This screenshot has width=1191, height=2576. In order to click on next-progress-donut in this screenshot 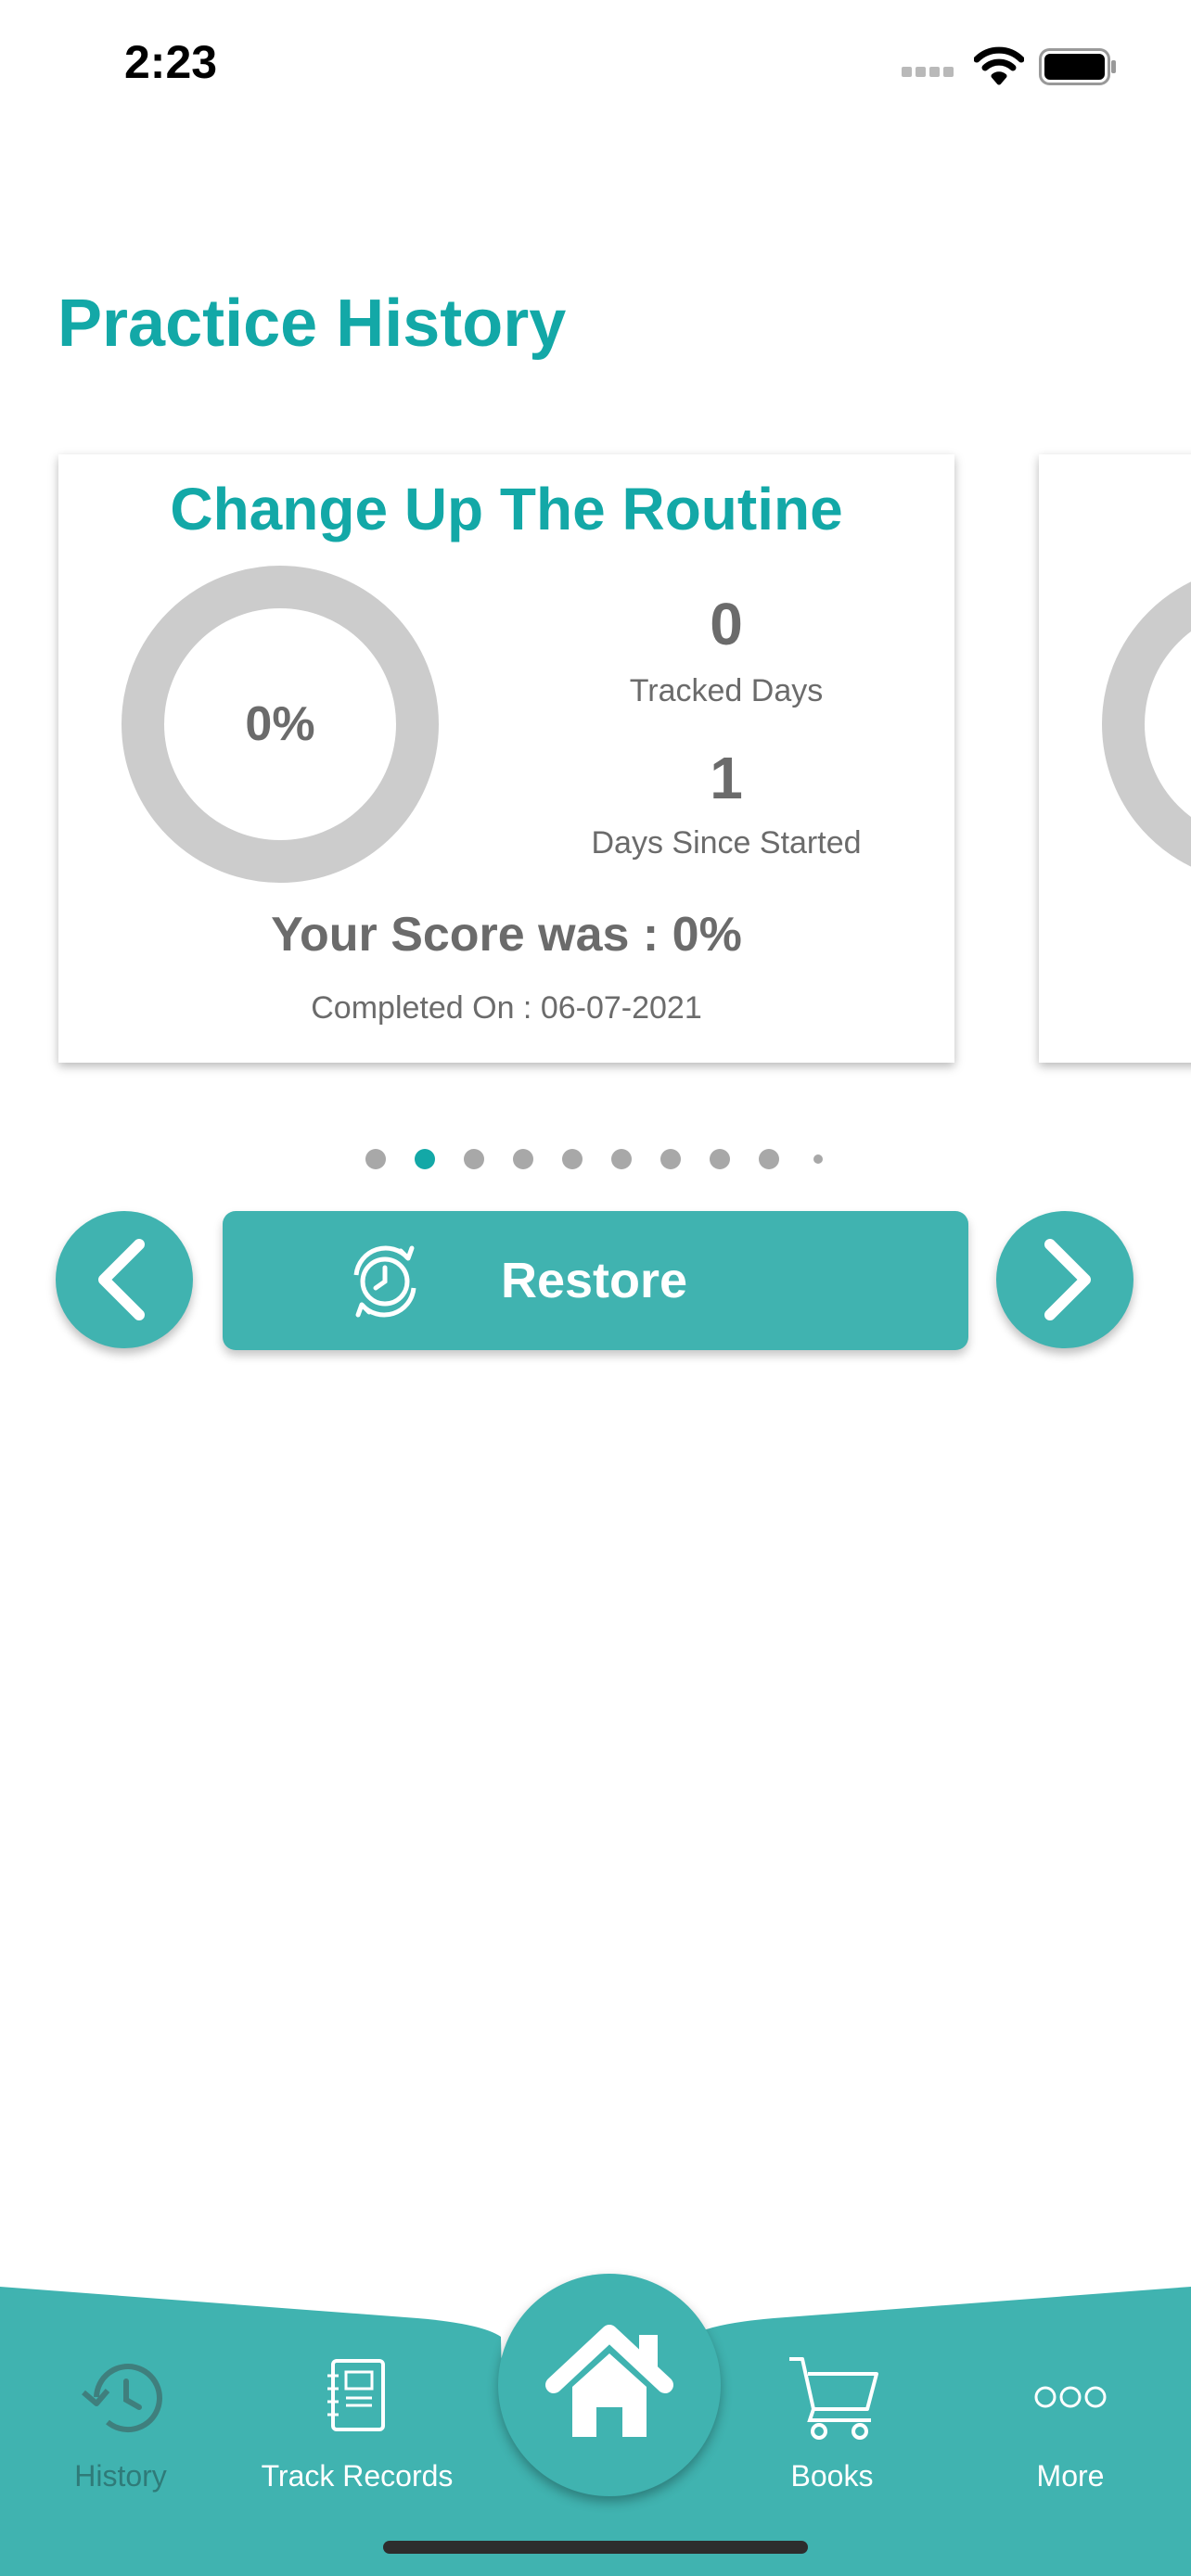, I will do `click(1147, 724)`.